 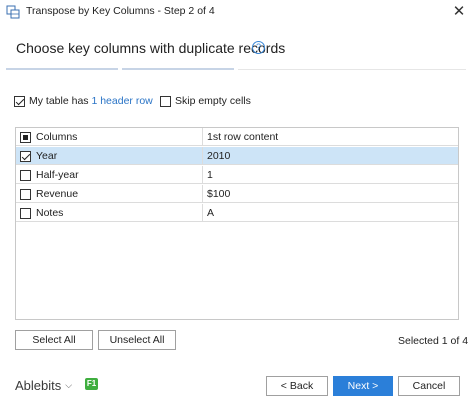 What do you see at coordinates (47, 156) in the screenshot?
I see `column-name: Year` at bounding box center [47, 156].